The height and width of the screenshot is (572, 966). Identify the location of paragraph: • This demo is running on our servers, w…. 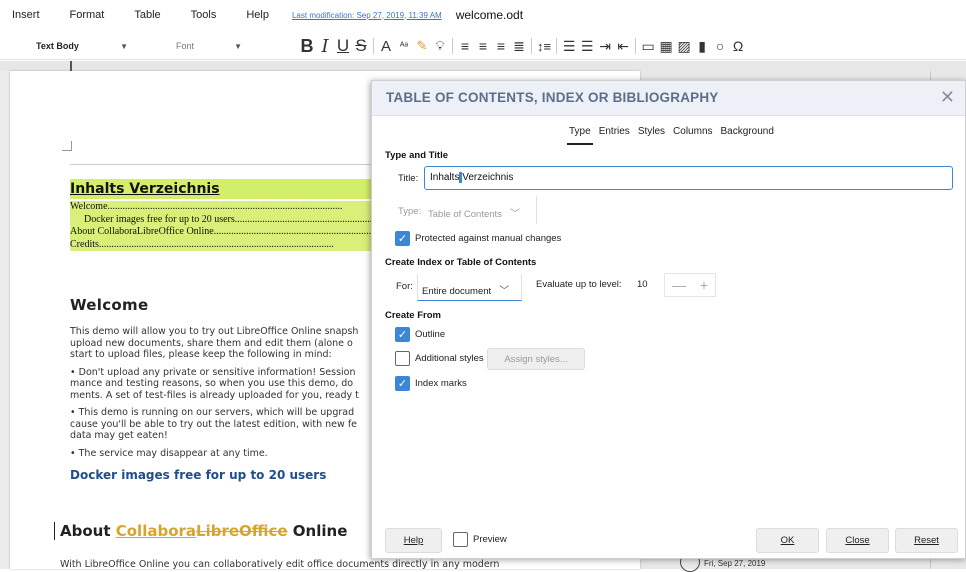
(214, 424).